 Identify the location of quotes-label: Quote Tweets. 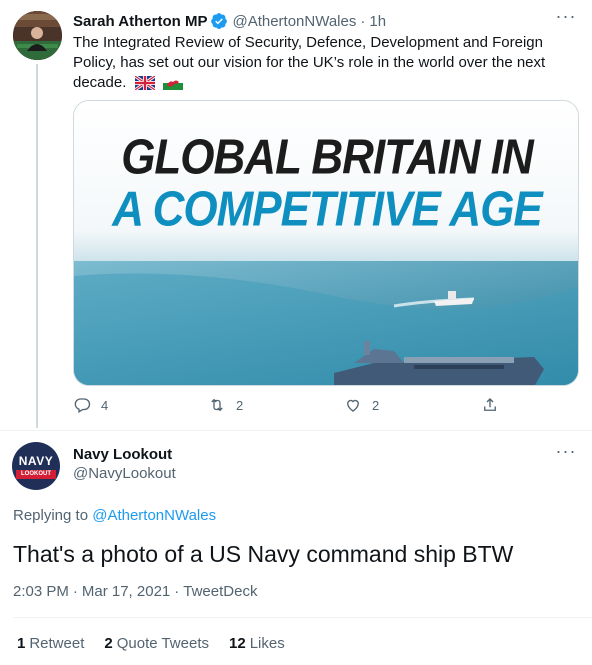
(162, 643).